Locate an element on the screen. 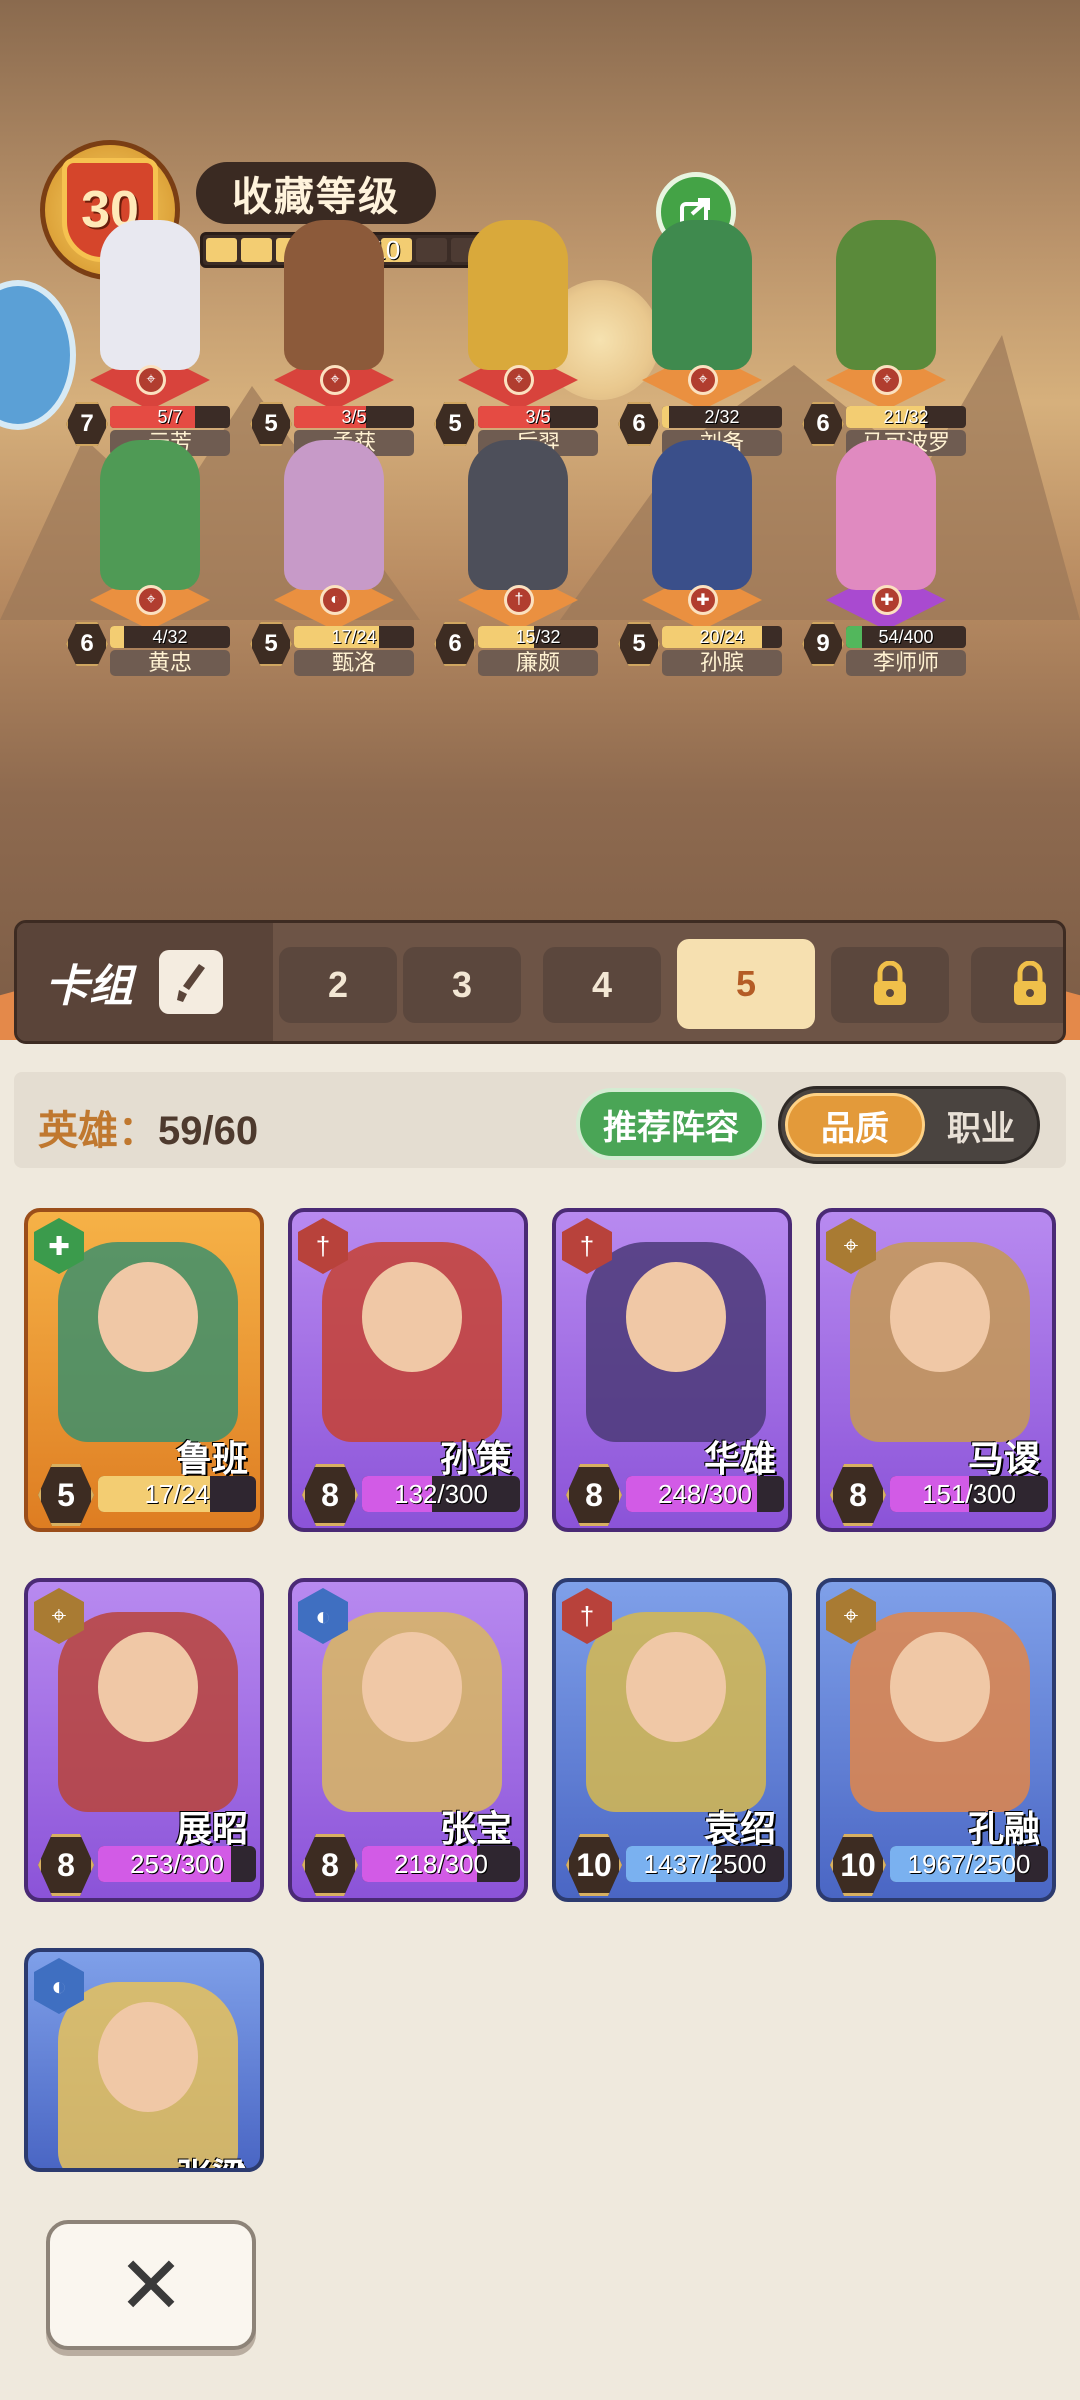  lineup-hero: ⌖ 6 2/32 刘备 is located at coordinates (702, 318).